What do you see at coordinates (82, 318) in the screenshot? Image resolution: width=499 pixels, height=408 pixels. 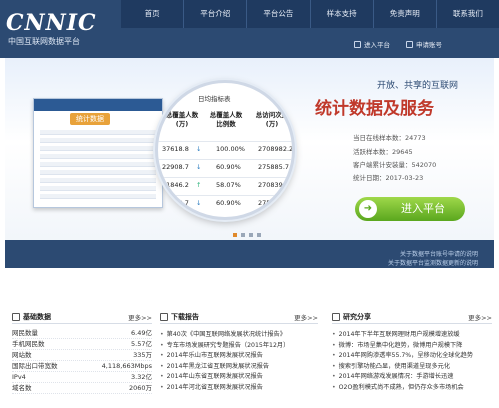 I see `panel-header: 基础数据 更多>>` at bounding box center [82, 318].